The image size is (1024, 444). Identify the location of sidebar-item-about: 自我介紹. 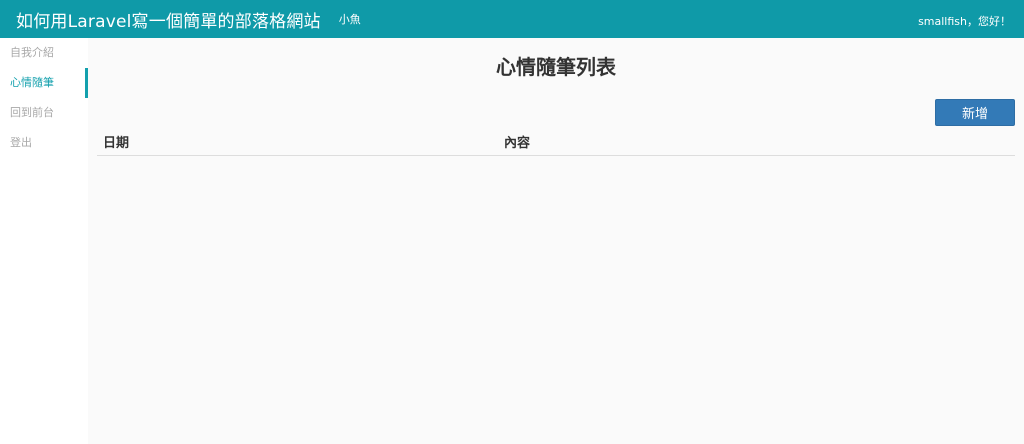
(44, 53).